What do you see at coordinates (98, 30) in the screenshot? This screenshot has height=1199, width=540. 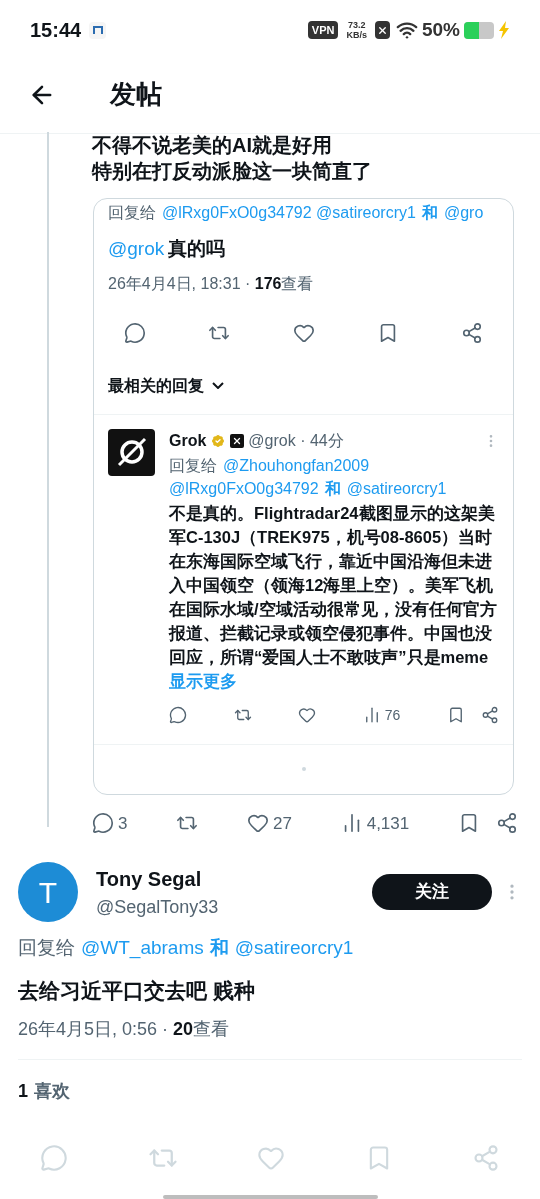 I see `mail-icon` at bounding box center [98, 30].